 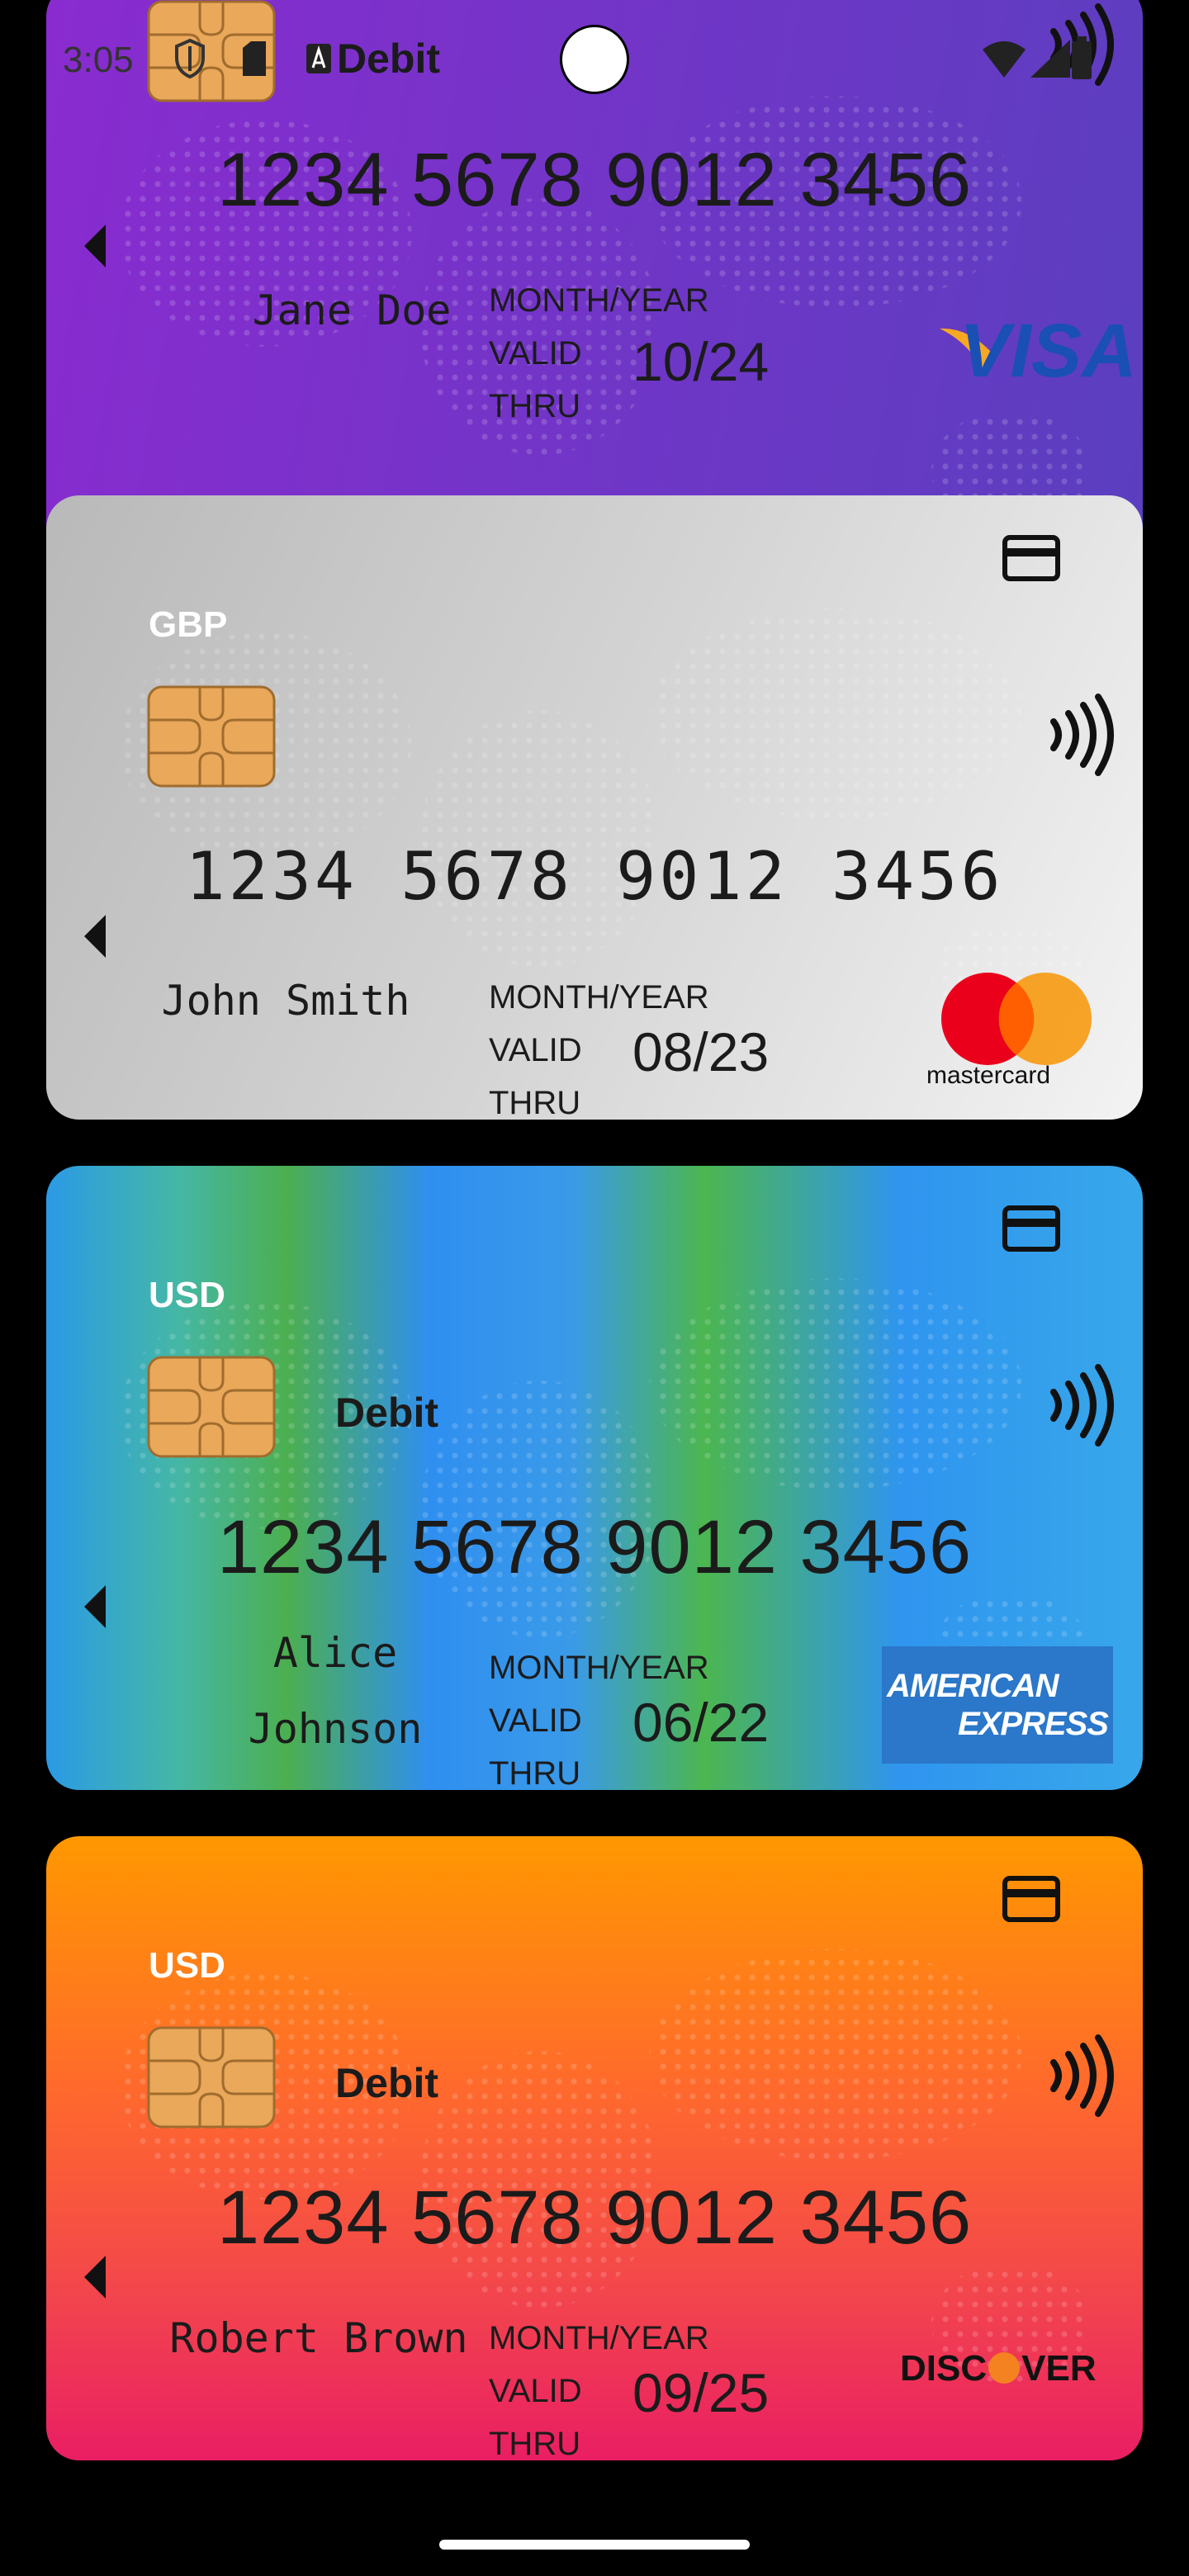 What do you see at coordinates (701, 1051) in the screenshot?
I see `expiry-date: 08/23` at bounding box center [701, 1051].